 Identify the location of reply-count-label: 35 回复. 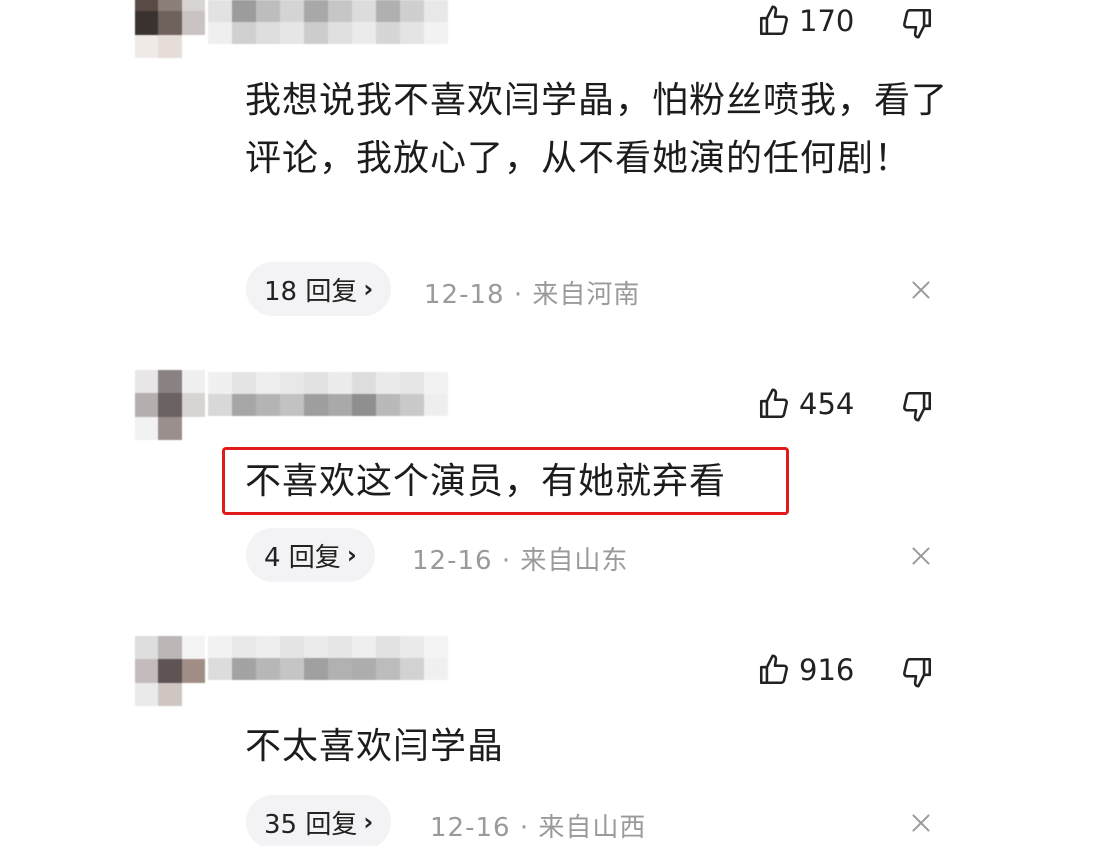
(311, 824).